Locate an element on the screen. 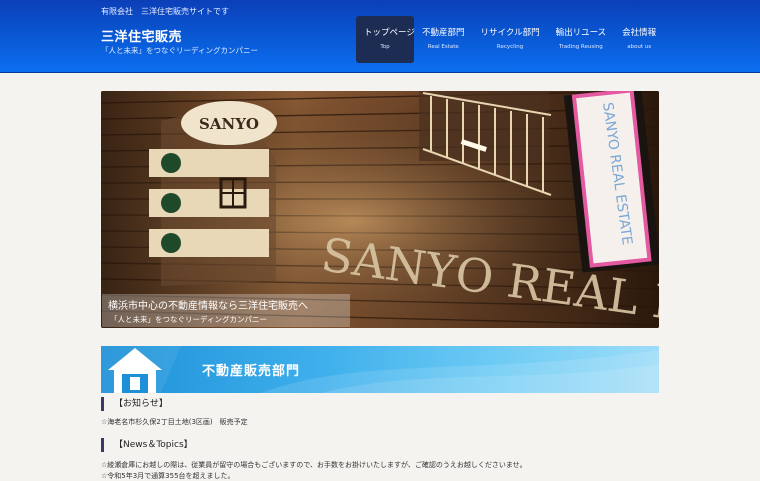  nav-item-top: トップページ Top is located at coordinates (385, 39).